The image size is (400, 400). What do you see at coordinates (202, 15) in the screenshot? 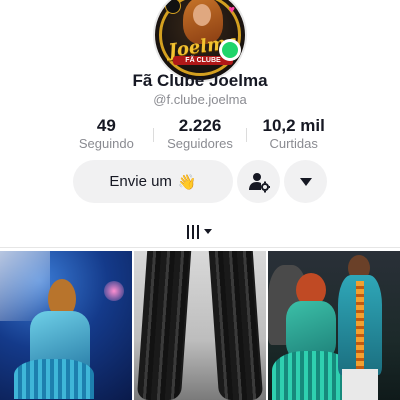
I see `avatar-face` at bounding box center [202, 15].